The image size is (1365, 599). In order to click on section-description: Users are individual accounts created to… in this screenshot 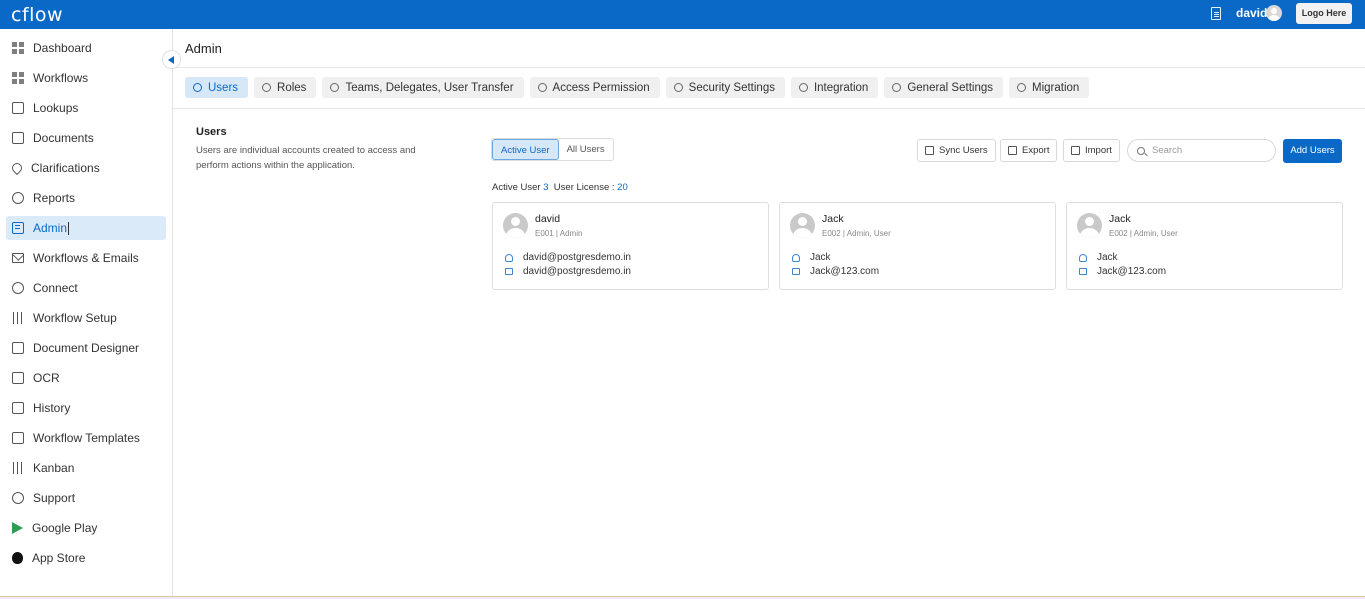, I will do `click(306, 158)`.